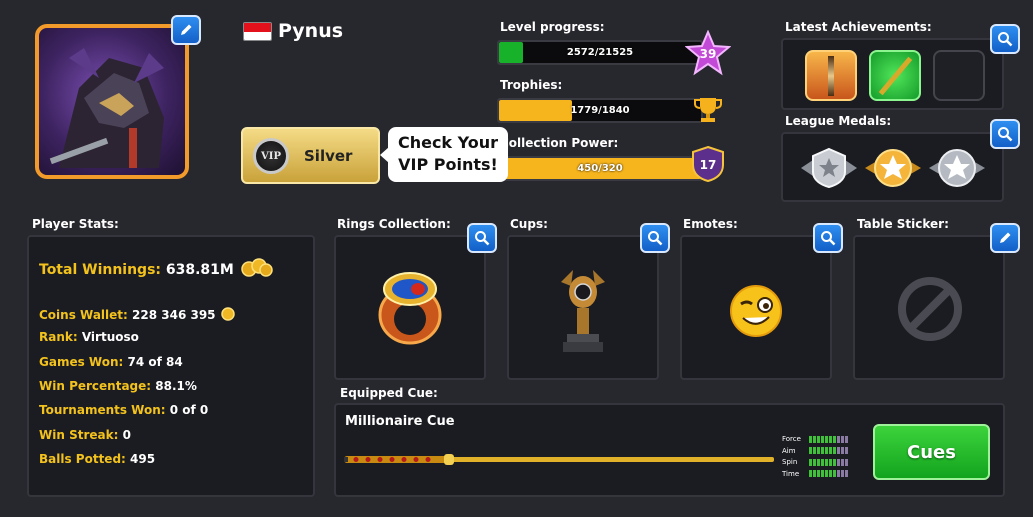 The width and height of the screenshot is (1033, 517). I want to click on svg-text: 39, so click(708, 54).